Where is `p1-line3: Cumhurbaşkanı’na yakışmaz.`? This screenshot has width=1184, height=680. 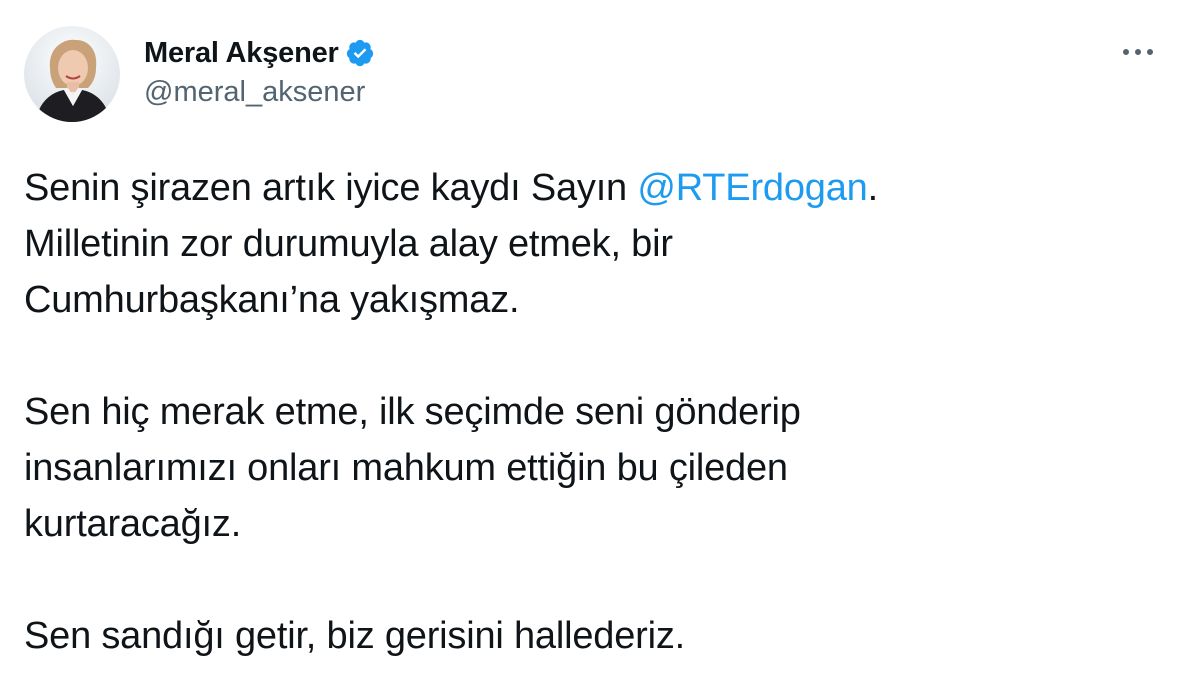
p1-line3: Cumhurbaşkanı’na yakışmaz. is located at coordinates (272, 300).